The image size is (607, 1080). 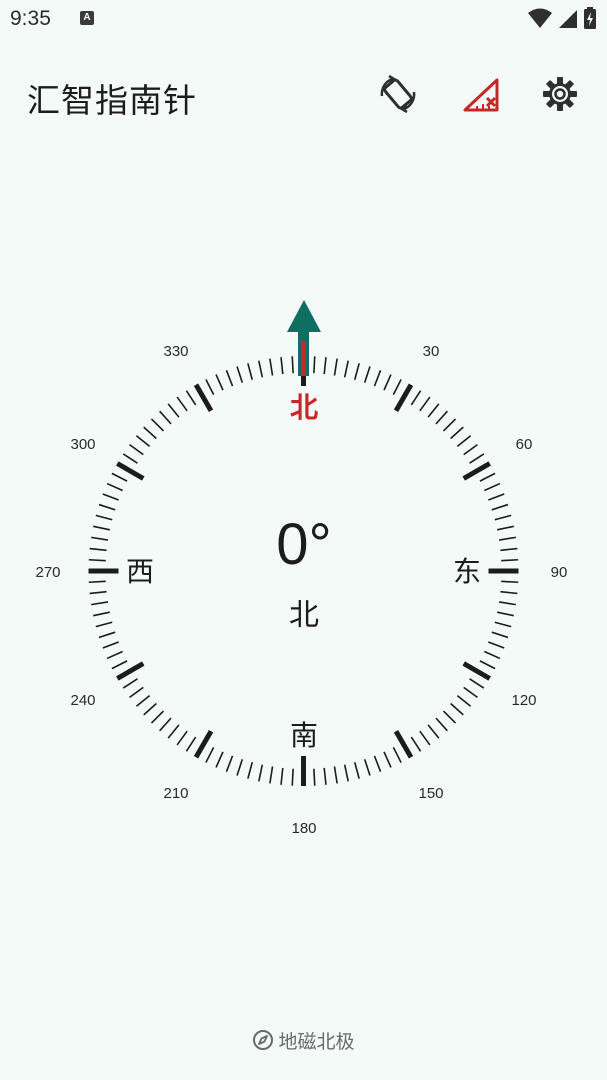 What do you see at coordinates (30, 18) in the screenshot?
I see `status-time: 9:35` at bounding box center [30, 18].